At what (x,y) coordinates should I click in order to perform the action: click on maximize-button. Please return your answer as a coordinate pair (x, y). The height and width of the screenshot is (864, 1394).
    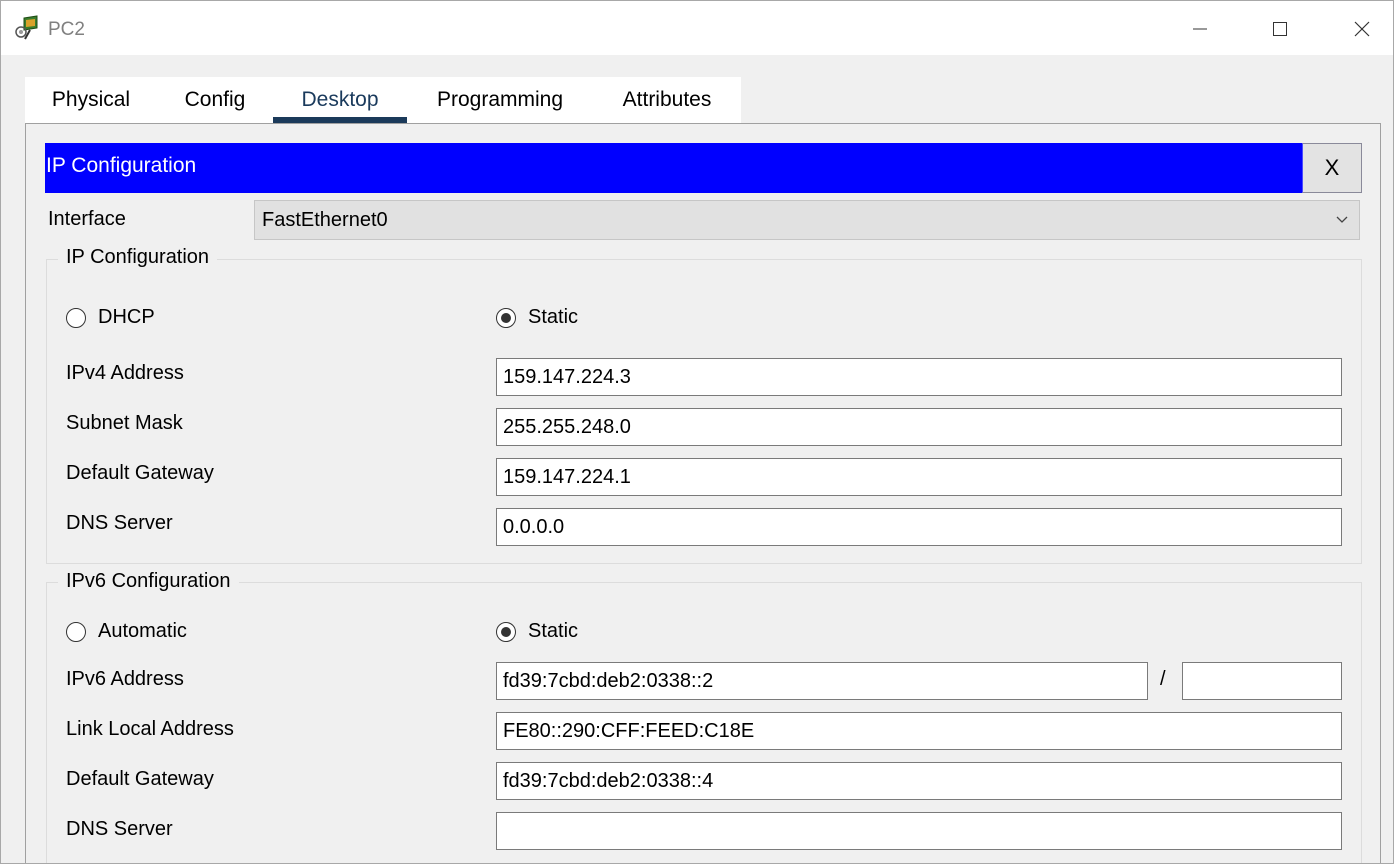
    Looking at the image, I should click on (1280, 29).